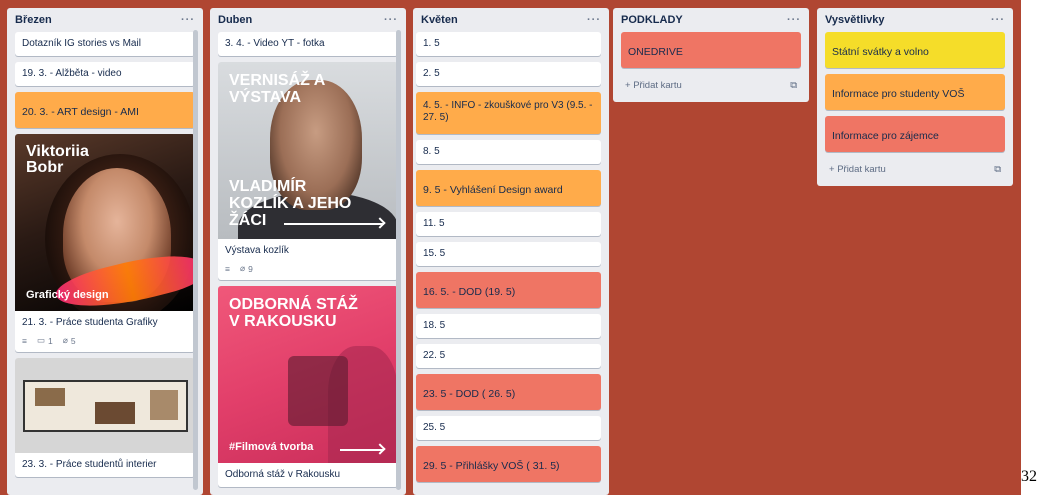 The width and height of the screenshot is (1040, 495). What do you see at coordinates (105, 343) in the screenshot?
I see `card-badges: ≡ ▭ 1 ⌀ 5` at bounding box center [105, 343].